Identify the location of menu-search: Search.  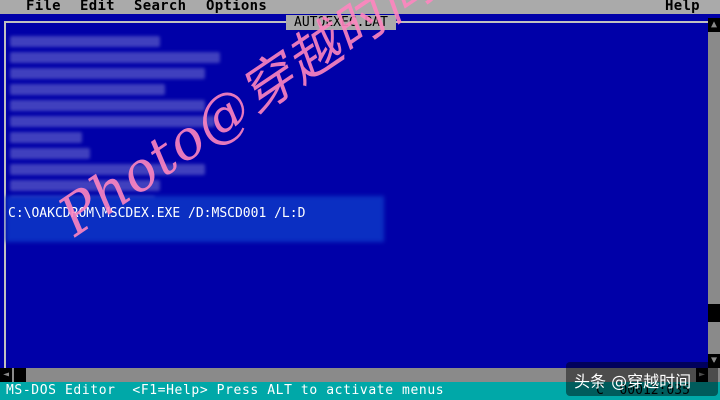
(160, 7).